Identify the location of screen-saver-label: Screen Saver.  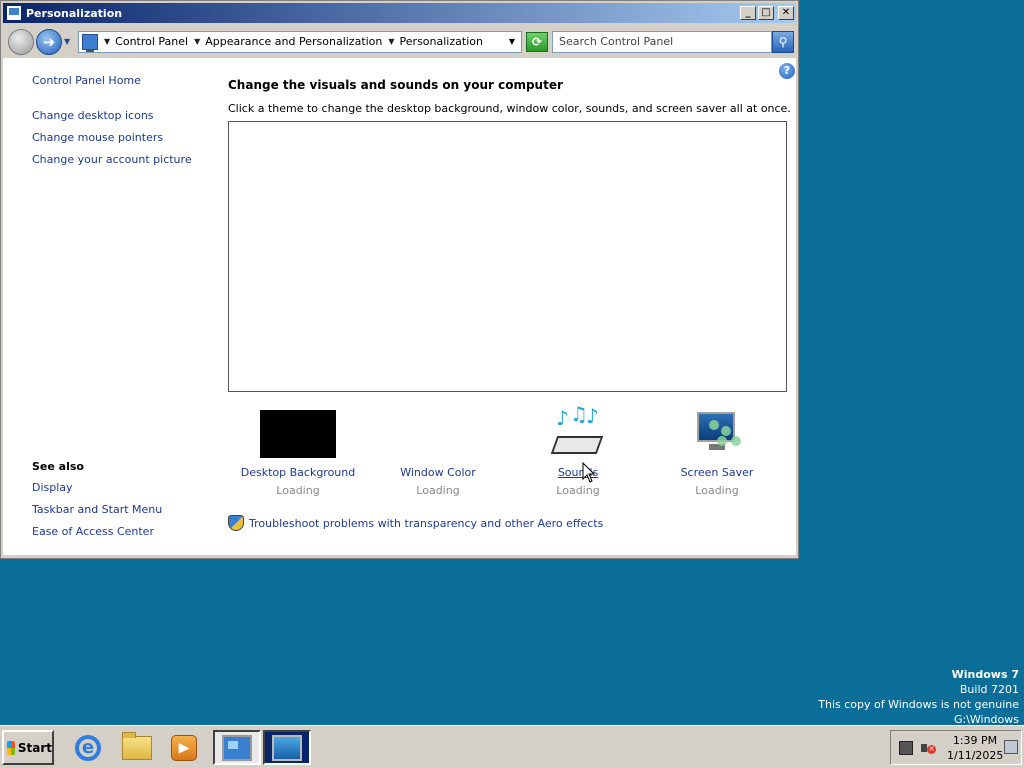
(717, 472).